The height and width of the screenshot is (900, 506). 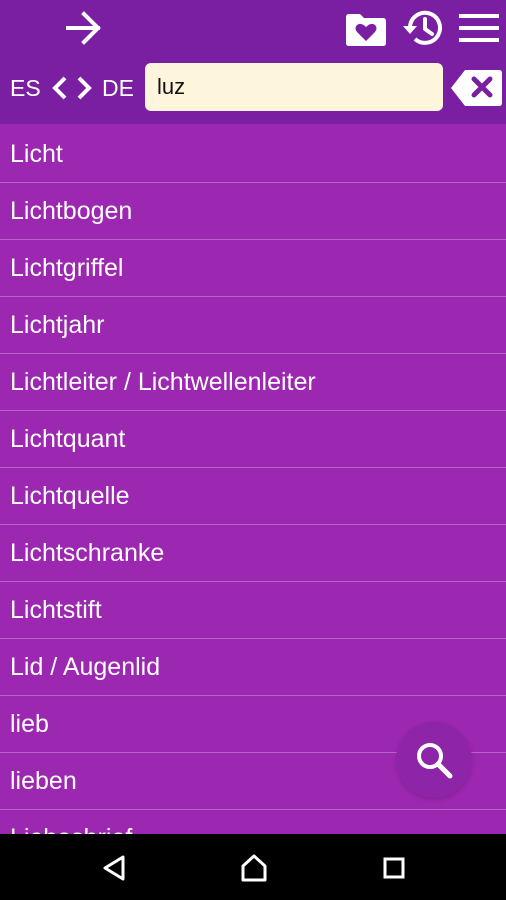 I want to click on history-button, so click(x=423, y=28).